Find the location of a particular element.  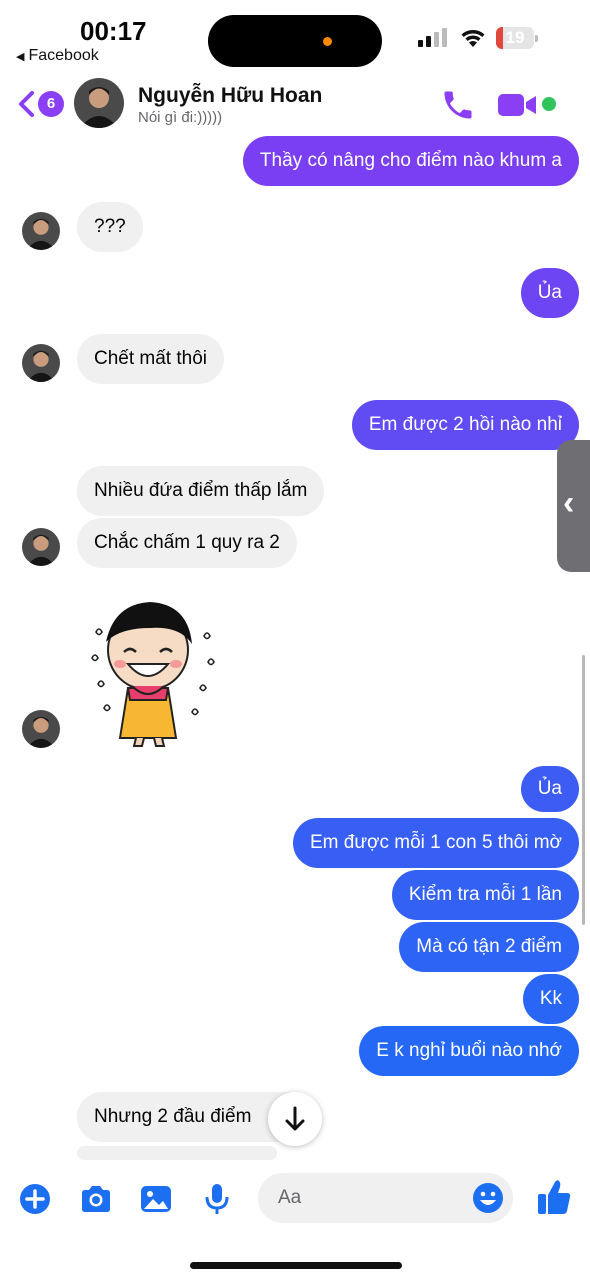

cellular-signal-icon is located at coordinates (432, 37).